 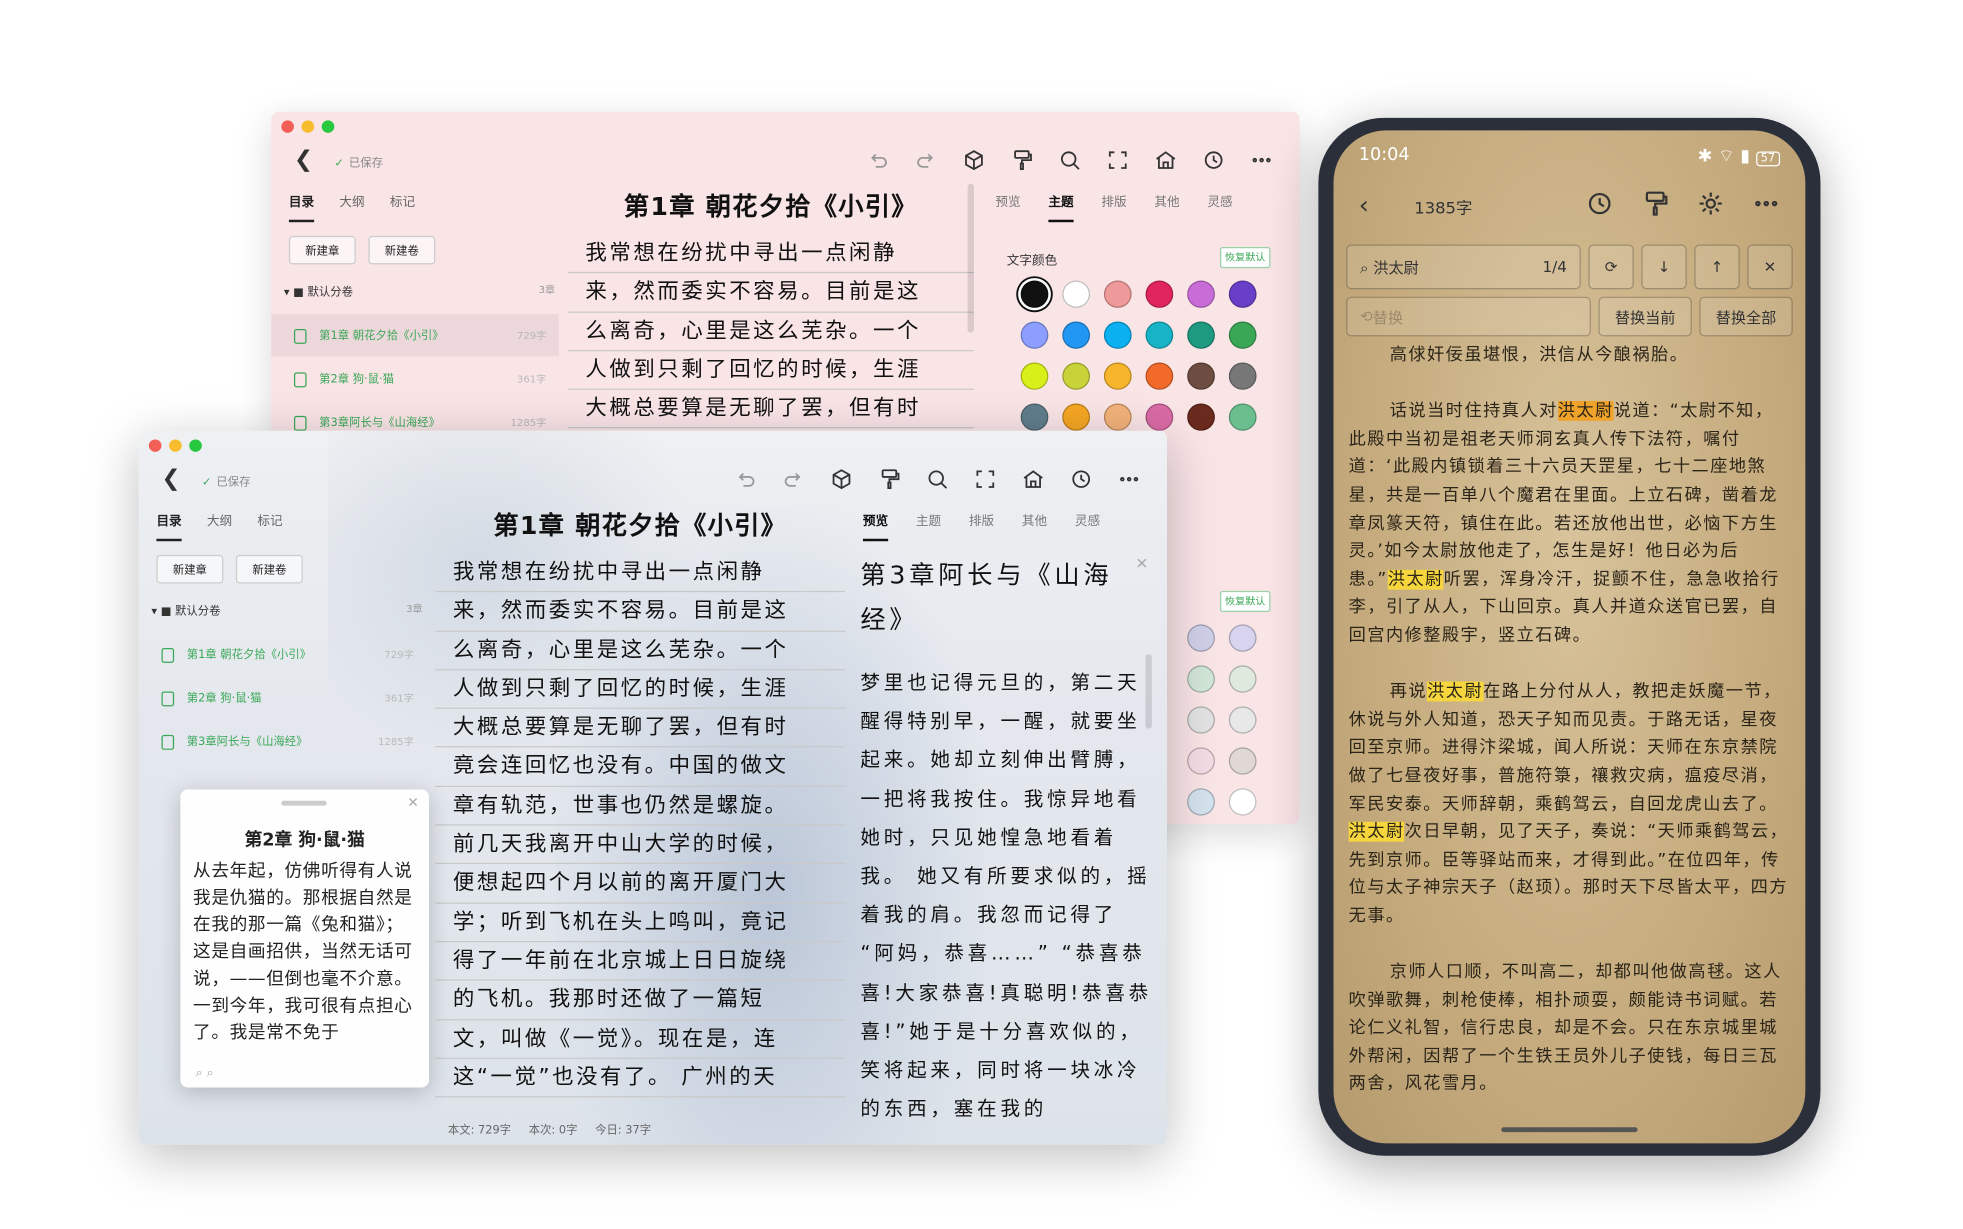 I want to click on drag-handle, so click(x=304, y=803).